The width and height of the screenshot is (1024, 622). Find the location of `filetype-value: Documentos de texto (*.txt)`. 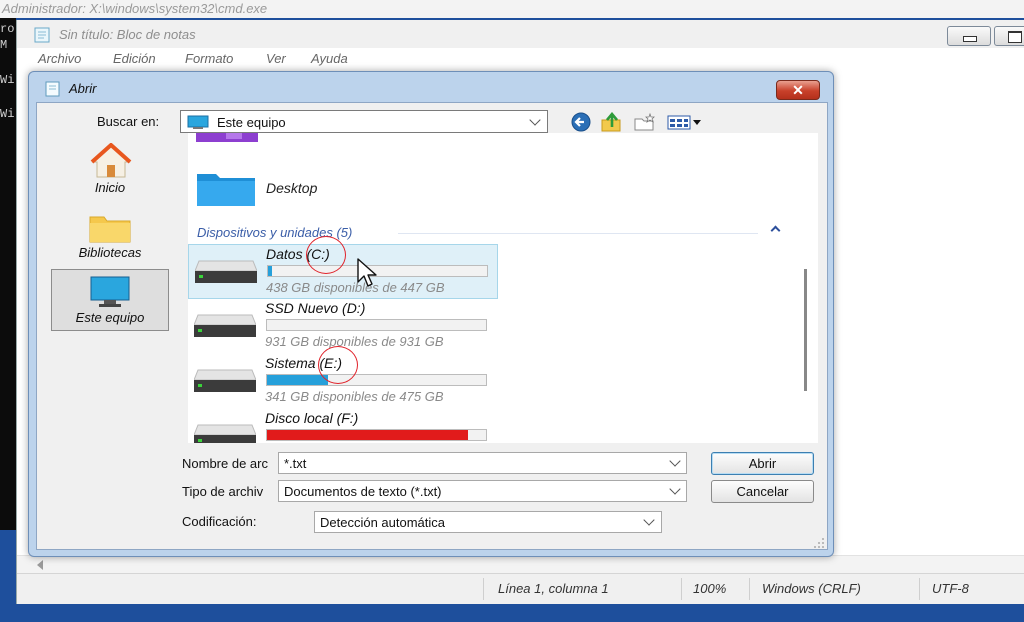

filetype-value: Documentos de texto (*.txt) is located at coordinates (363, 491).